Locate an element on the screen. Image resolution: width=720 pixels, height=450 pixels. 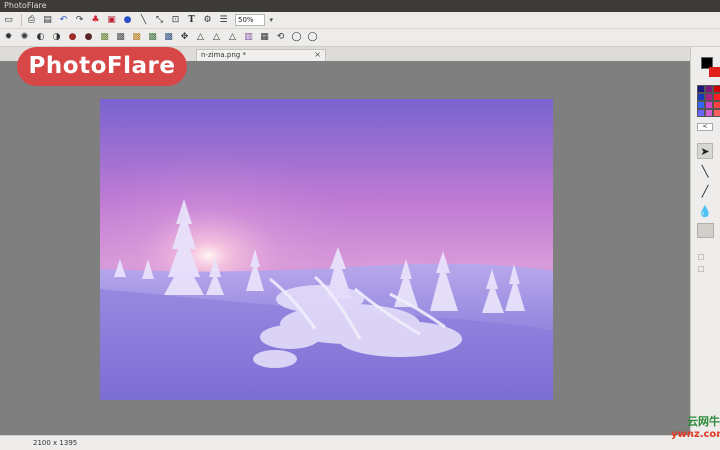
zoom-value: 50% is located at coordinates (246, 20).